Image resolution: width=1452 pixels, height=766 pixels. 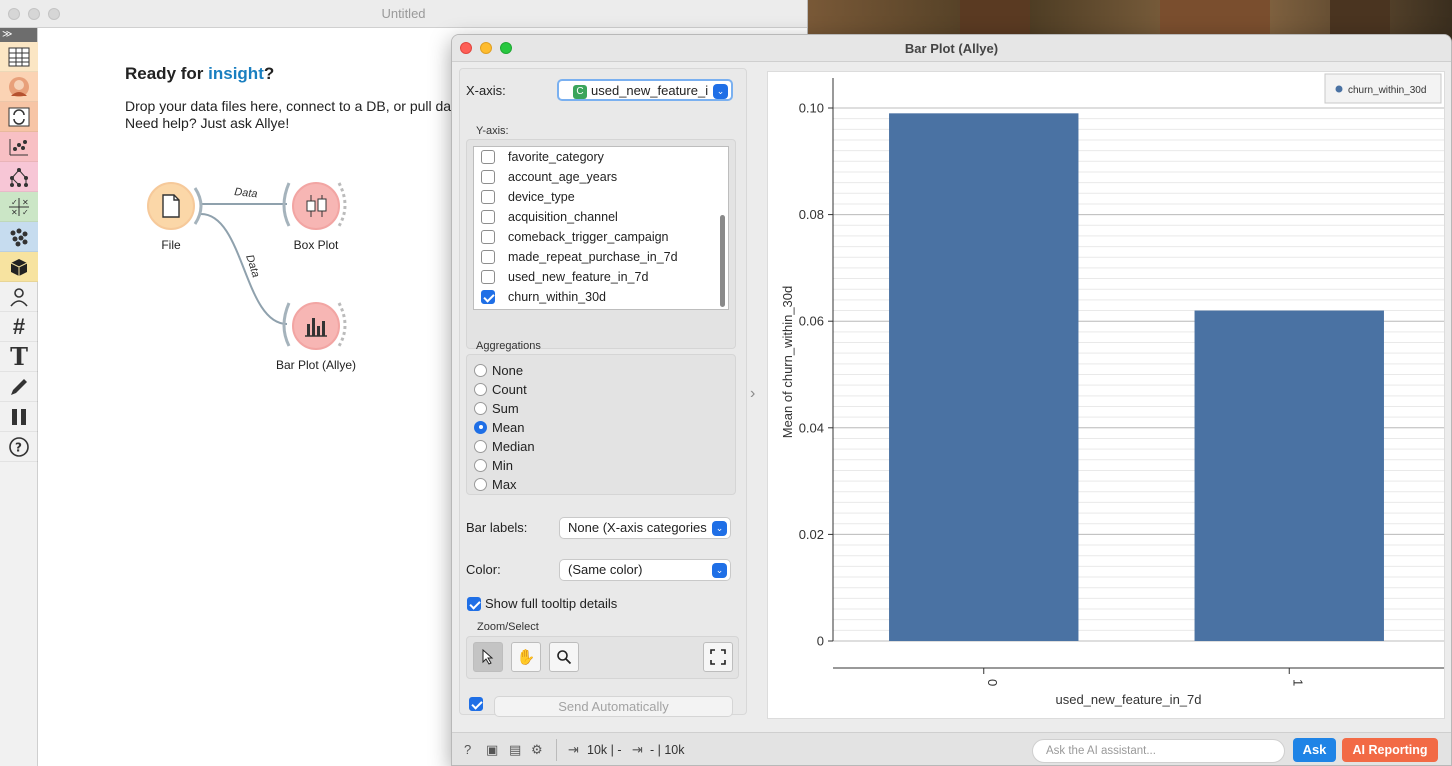 I want to click on bar-plot-node-circle, so click(x=316, y=326).